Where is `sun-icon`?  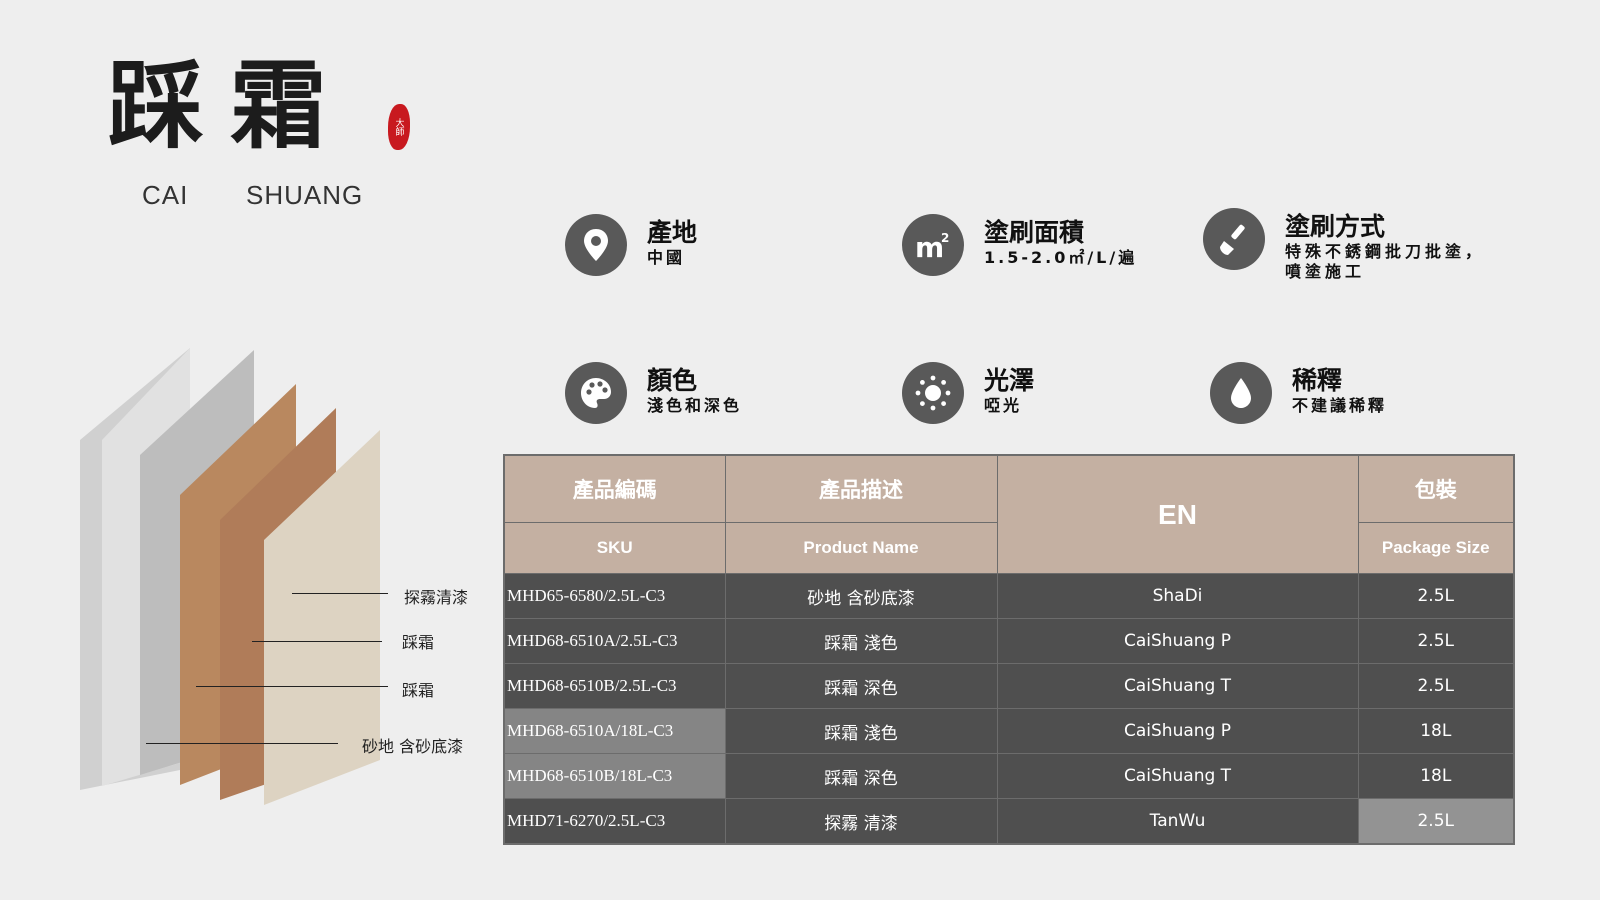 sun-icon is located at coordinates (933, 393).